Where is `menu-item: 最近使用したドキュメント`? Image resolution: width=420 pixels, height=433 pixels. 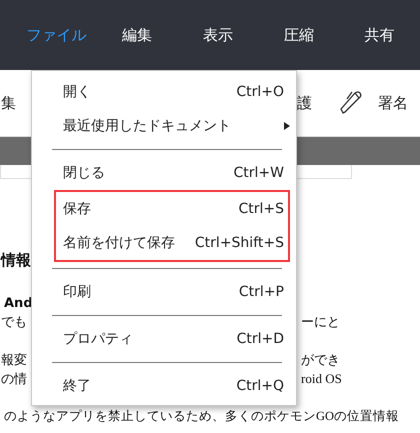
menu-item: 最近使用したドキュメント is located at coordinates (164, 126).